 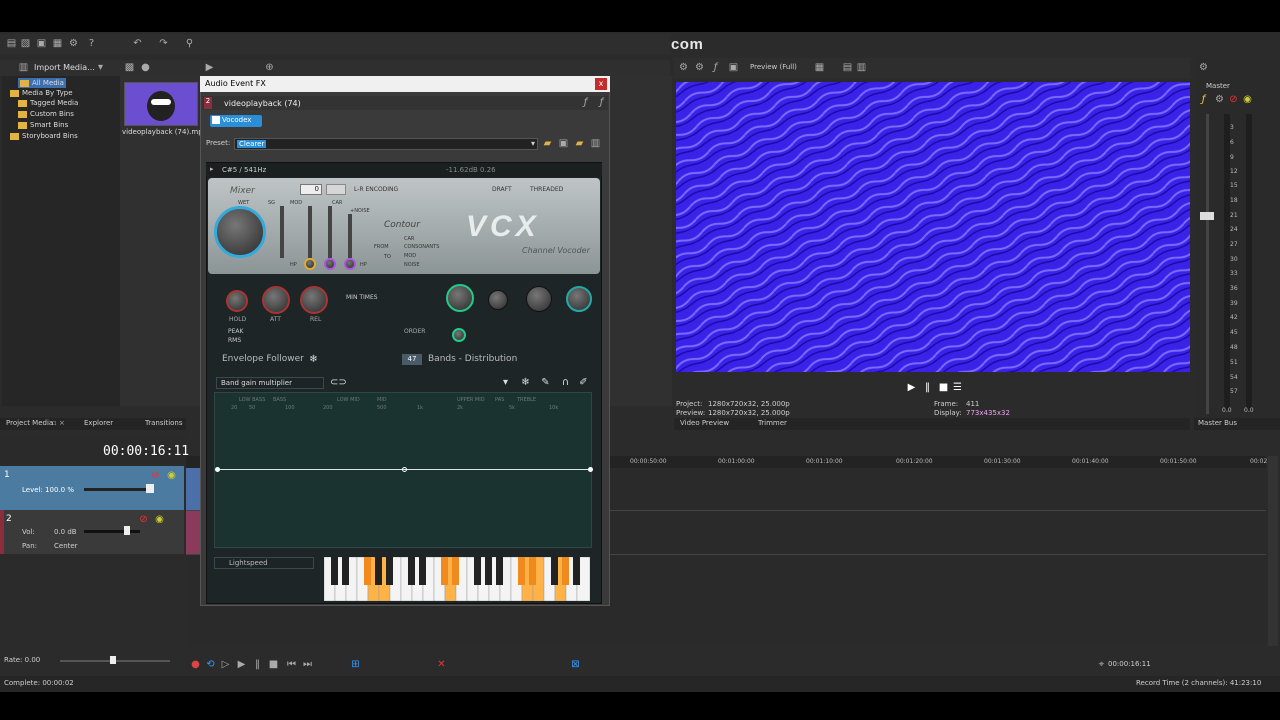 I want to click on wet-knob, so click(x=240, y=232).